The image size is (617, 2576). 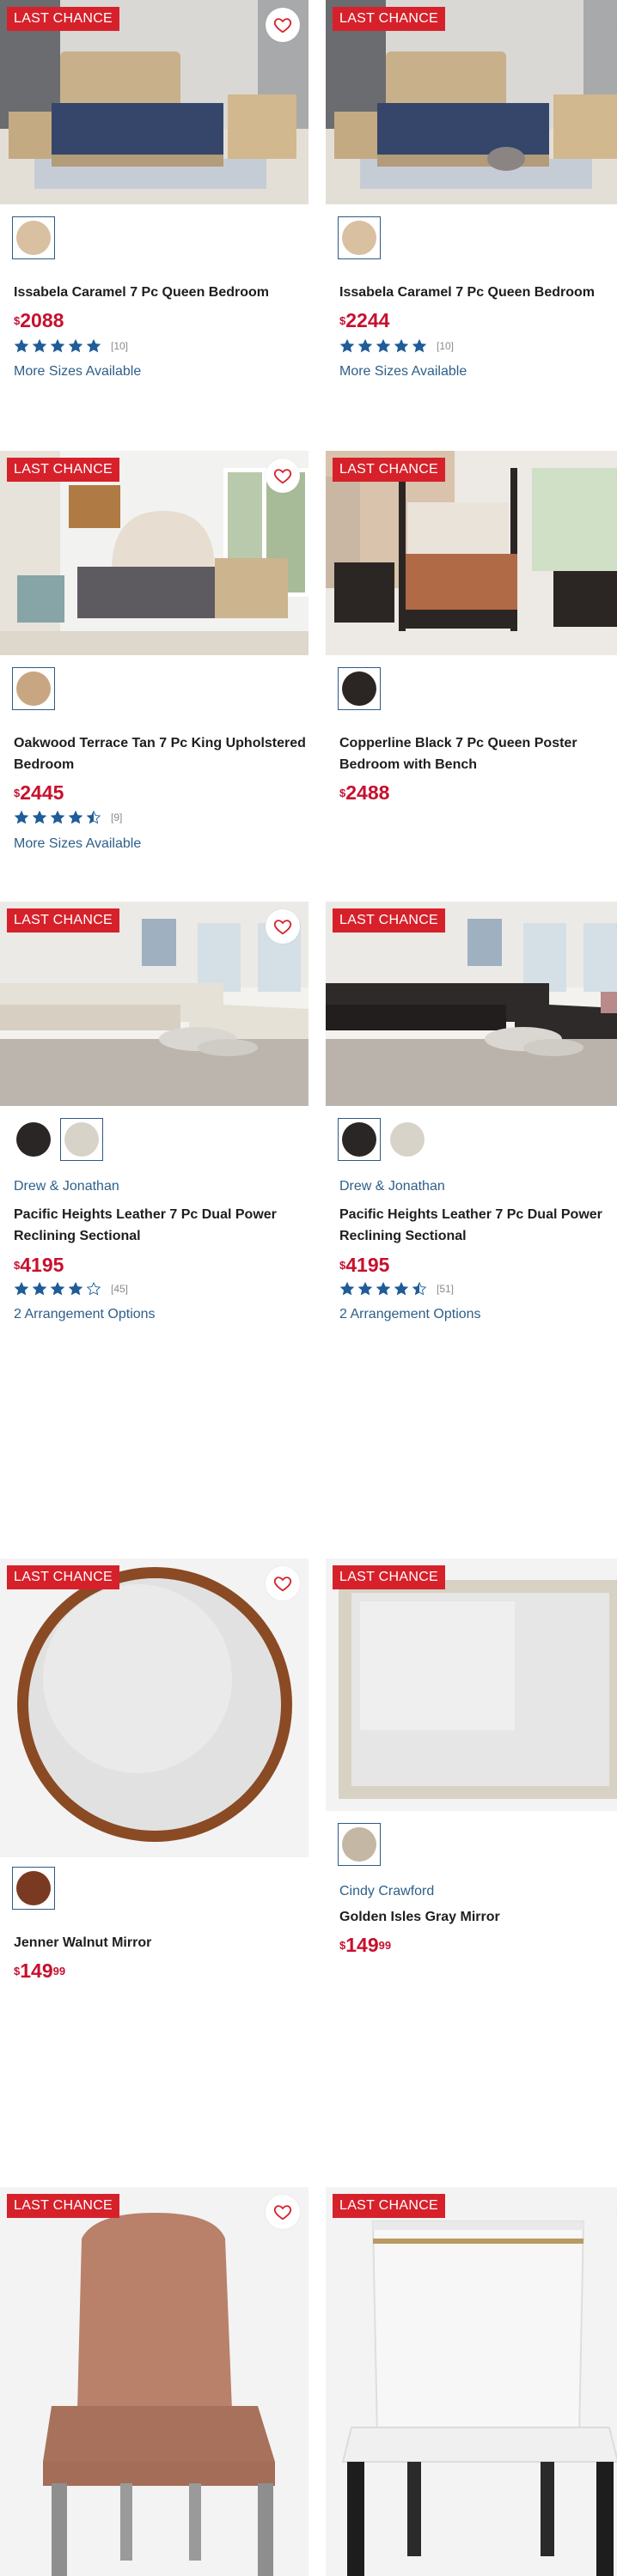 What do you see at coordinates (387, 1892) in the screenshot?
I see `brand-name: Cindy Crawford` at bounding box center [387, 1892].